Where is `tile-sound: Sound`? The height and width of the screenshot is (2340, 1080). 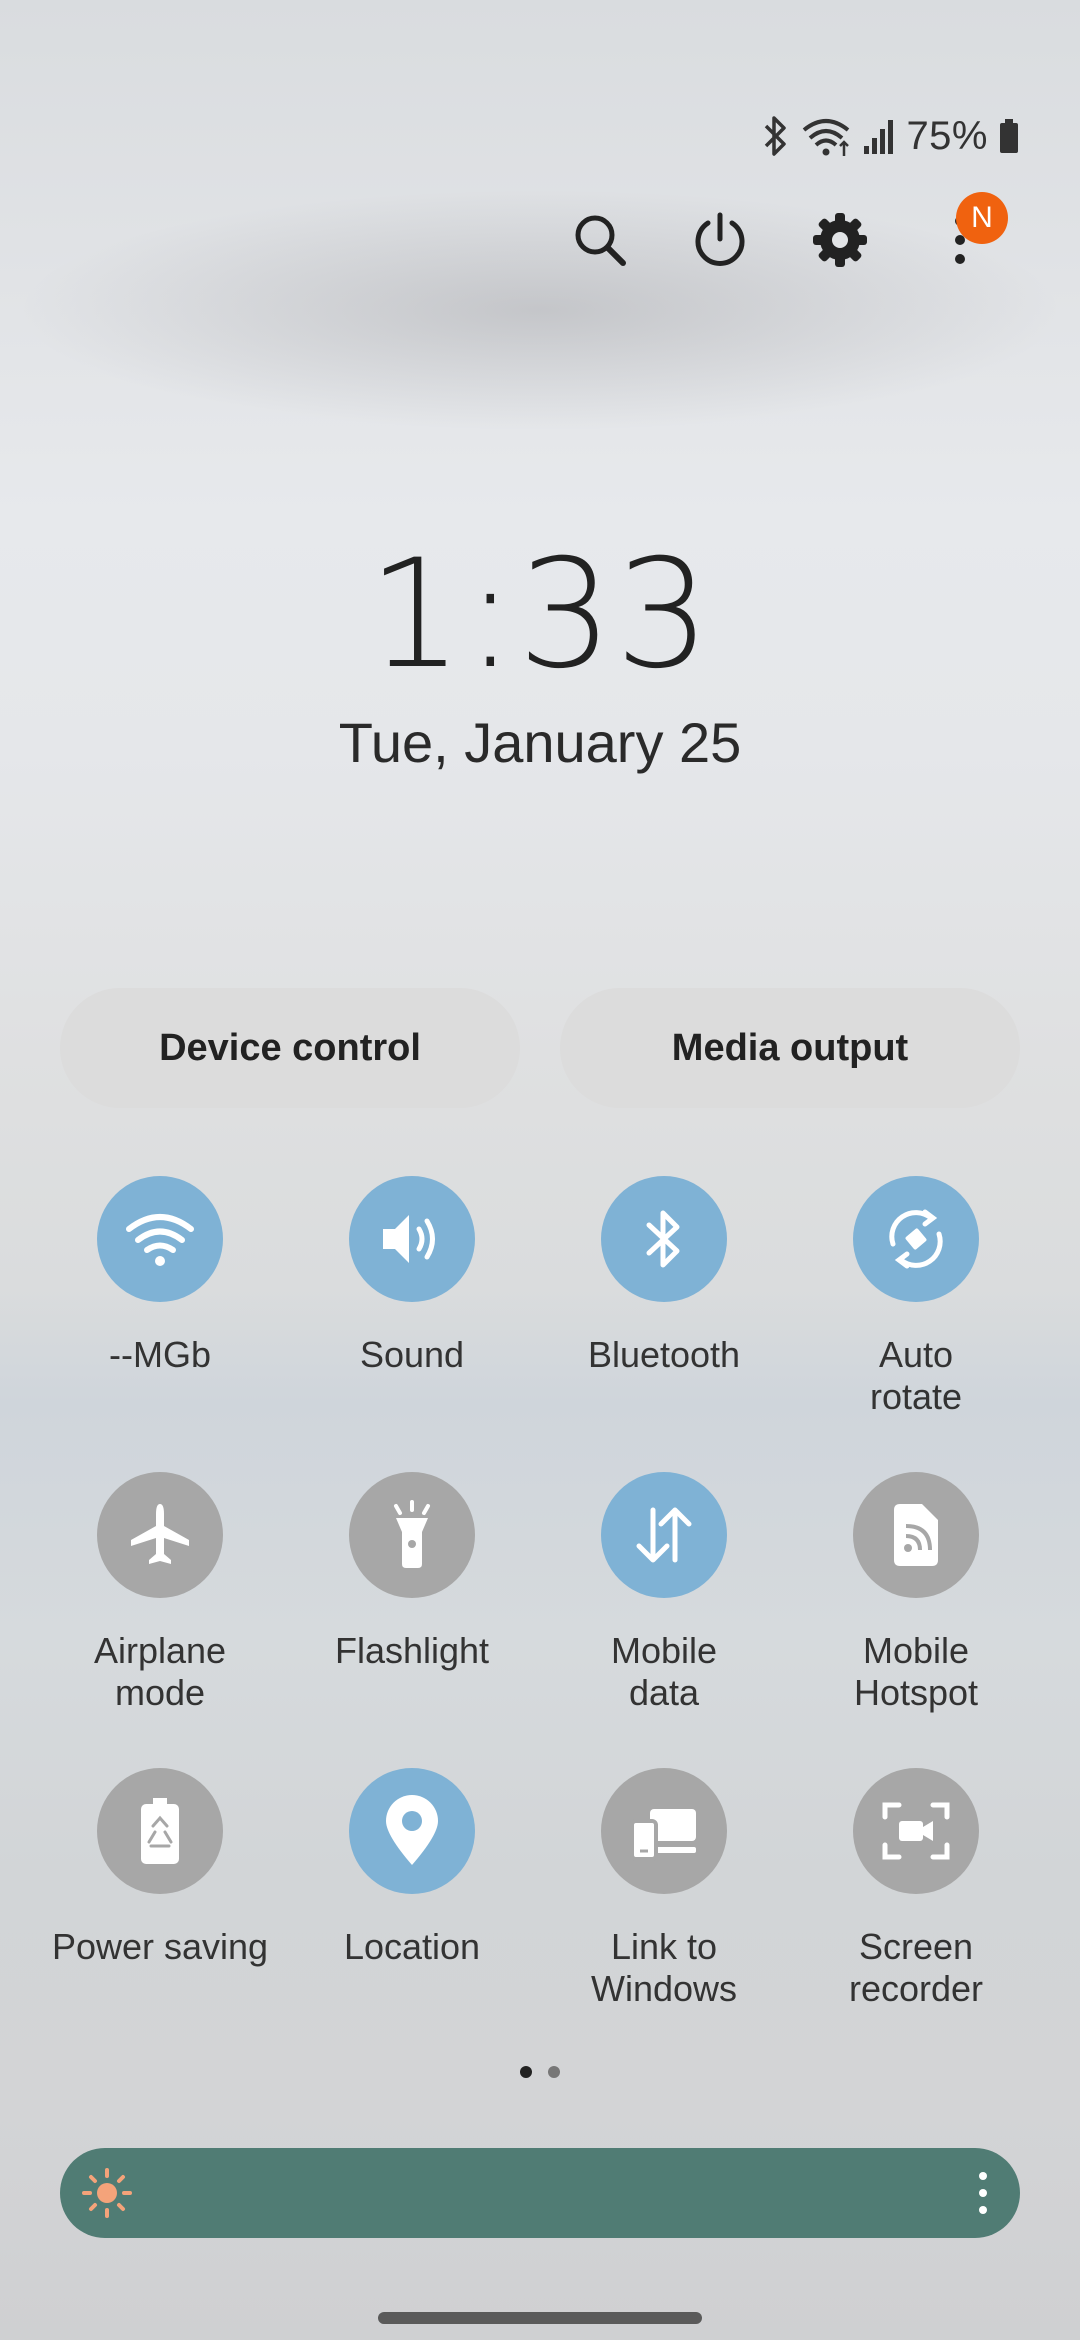 tile-sound: Sound is located at coordinates (412, 1276).